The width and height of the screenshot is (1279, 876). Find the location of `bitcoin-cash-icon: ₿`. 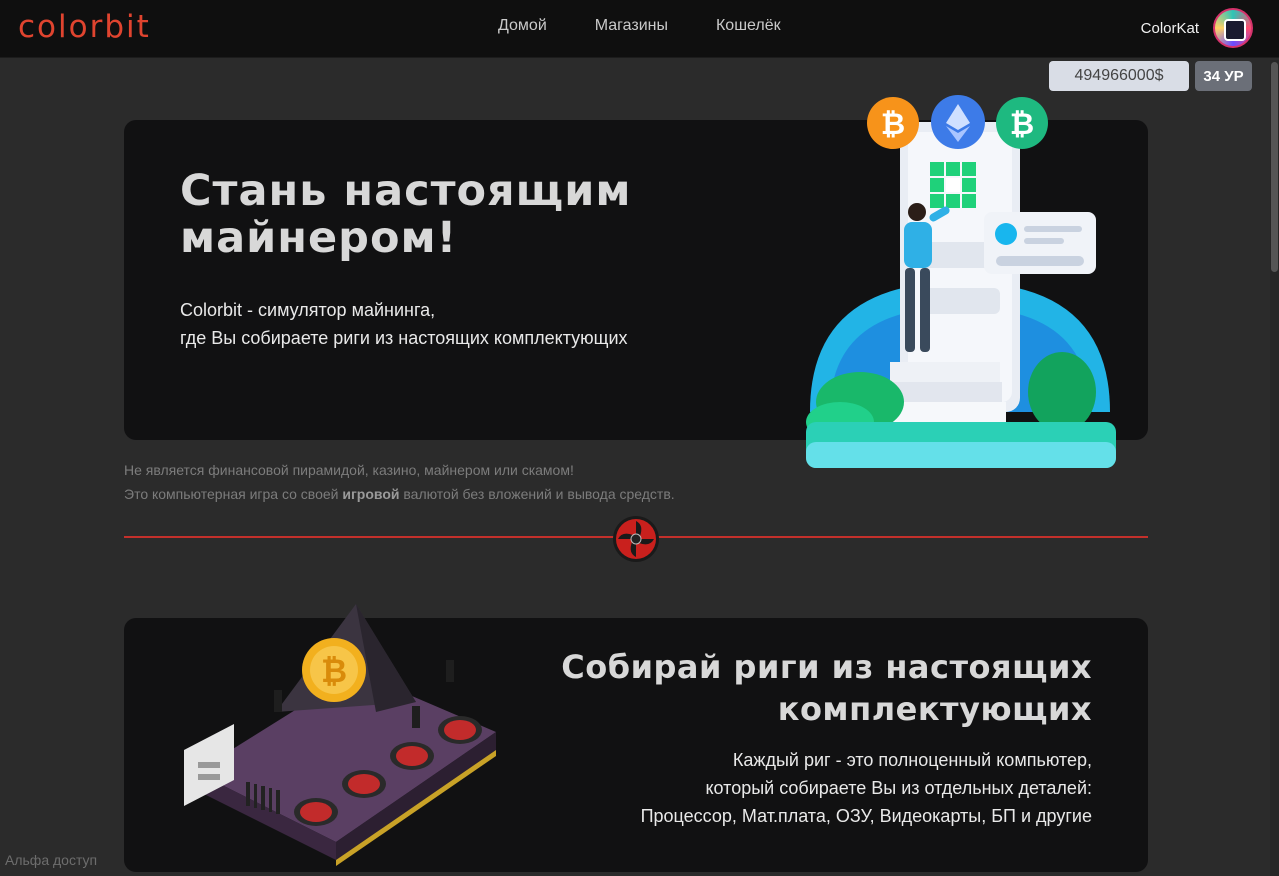

bitcoin-cash-icon: ₿ is located at coordinates (1022, 125).